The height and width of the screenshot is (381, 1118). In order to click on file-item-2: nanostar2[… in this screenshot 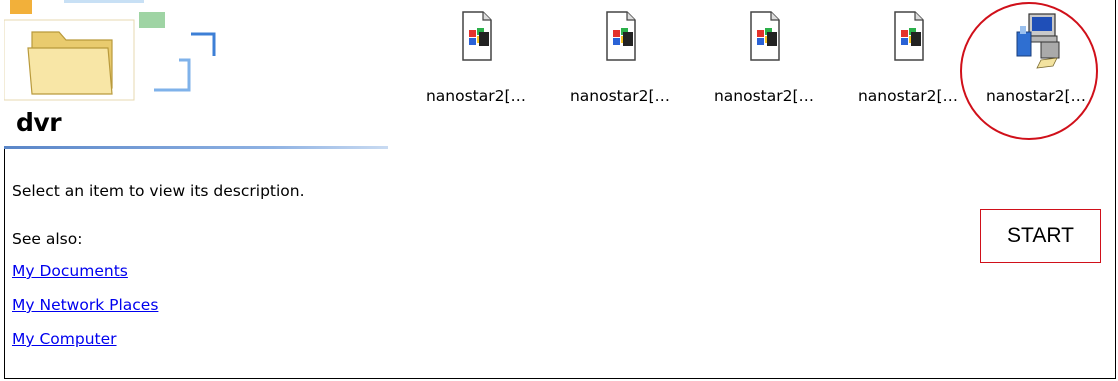, I will do `click(620, 65)`.